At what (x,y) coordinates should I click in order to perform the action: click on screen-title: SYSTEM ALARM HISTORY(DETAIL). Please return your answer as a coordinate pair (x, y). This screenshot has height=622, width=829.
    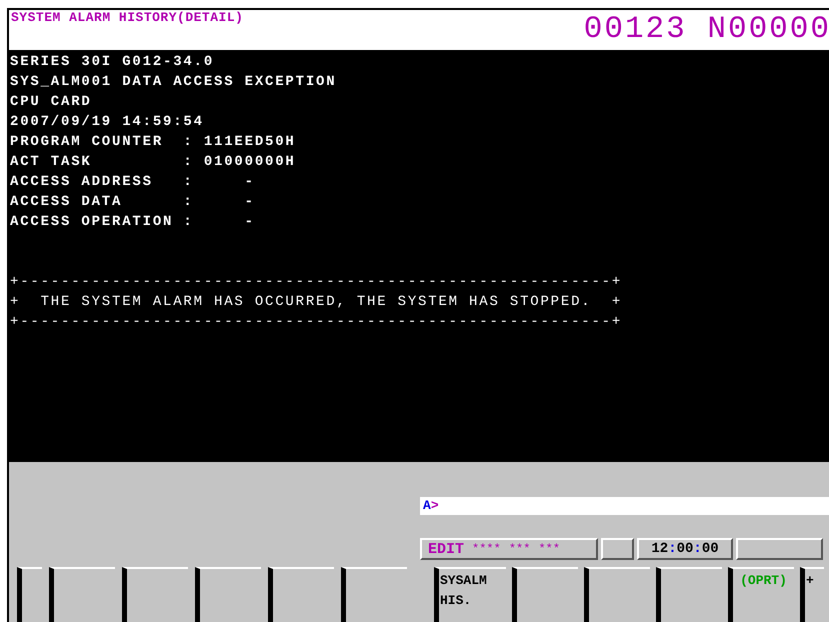
    Looking at the image, I should click on (127, 18).